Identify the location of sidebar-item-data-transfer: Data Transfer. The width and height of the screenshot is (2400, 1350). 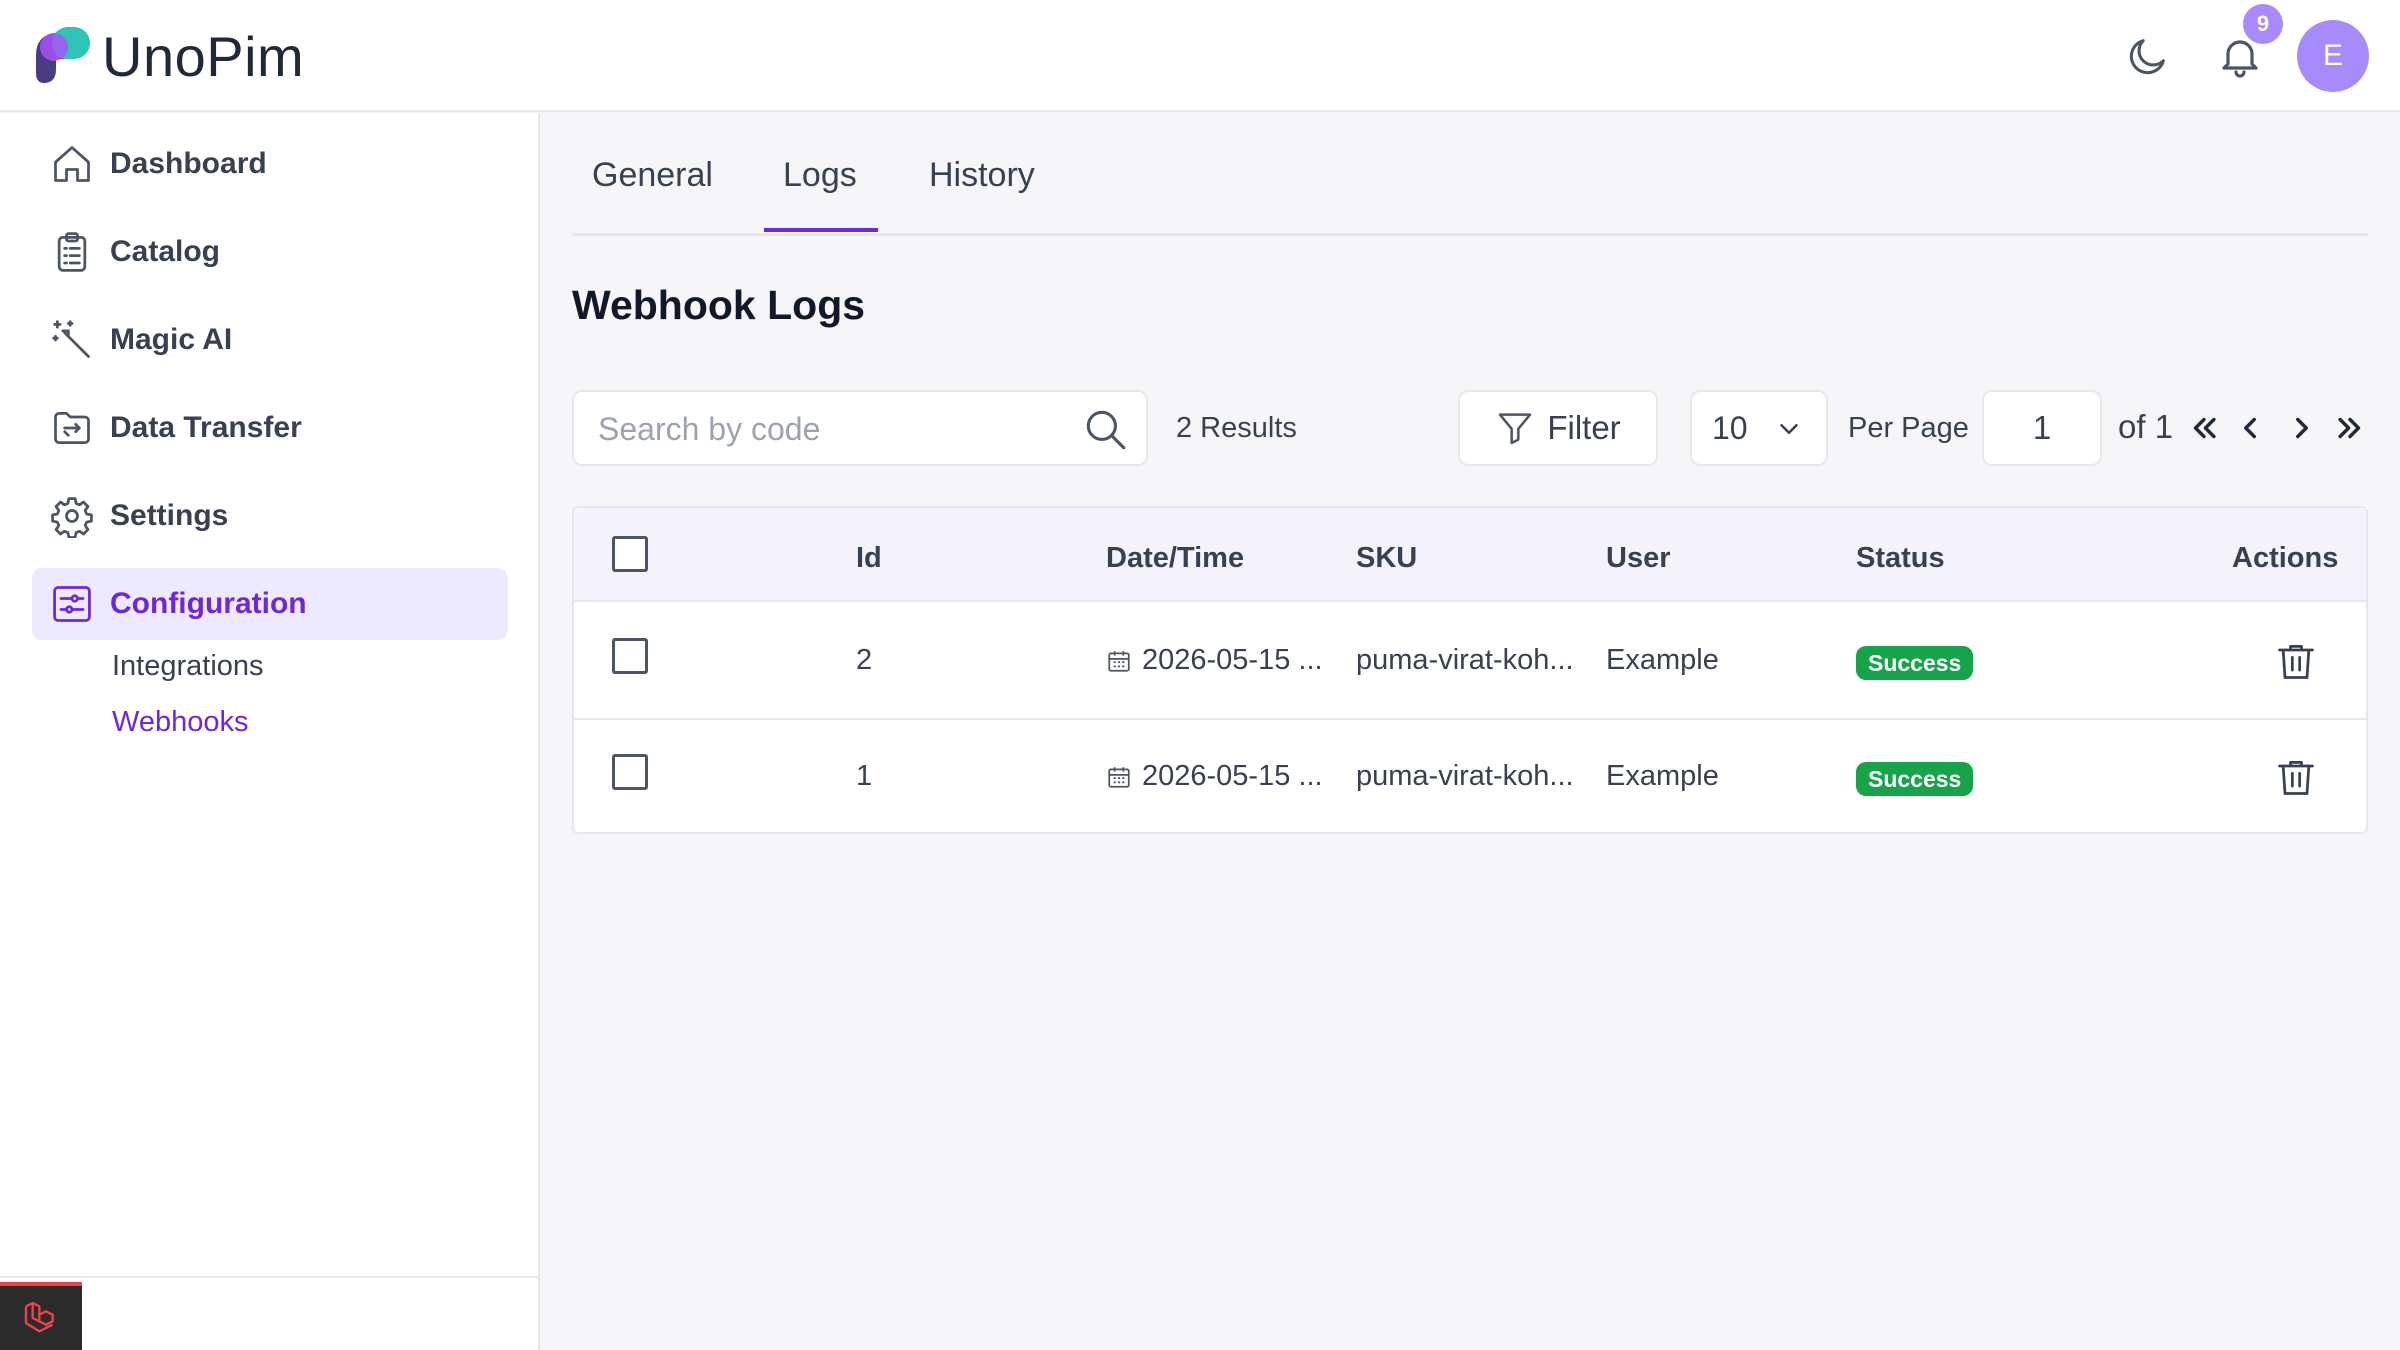
(270, 428).